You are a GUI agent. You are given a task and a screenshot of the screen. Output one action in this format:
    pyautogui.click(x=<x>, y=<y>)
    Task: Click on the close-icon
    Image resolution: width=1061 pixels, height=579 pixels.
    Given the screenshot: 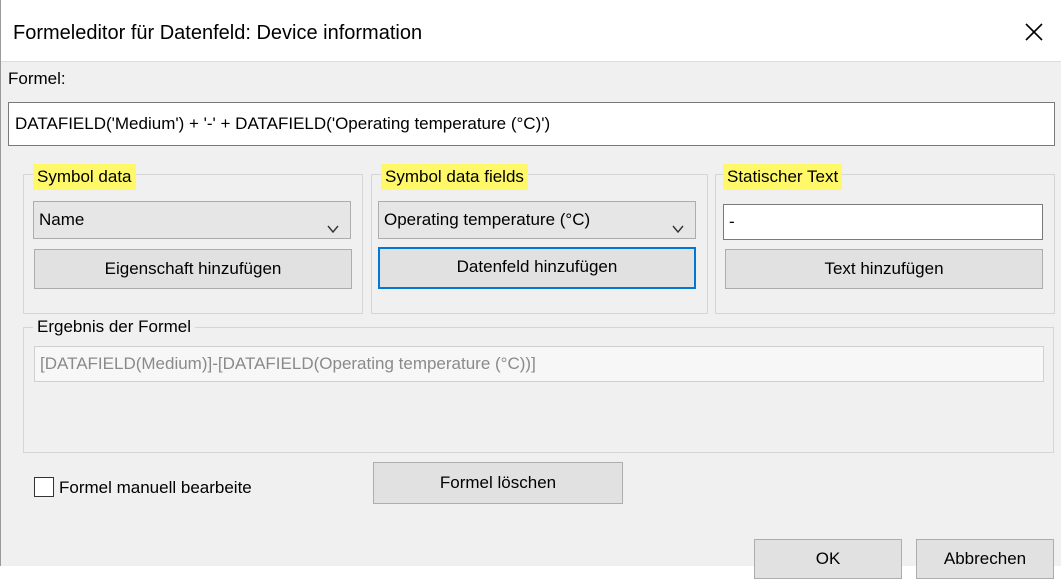 What is the action you would take?
    pyautogui.click(x=1034, y=32)
    